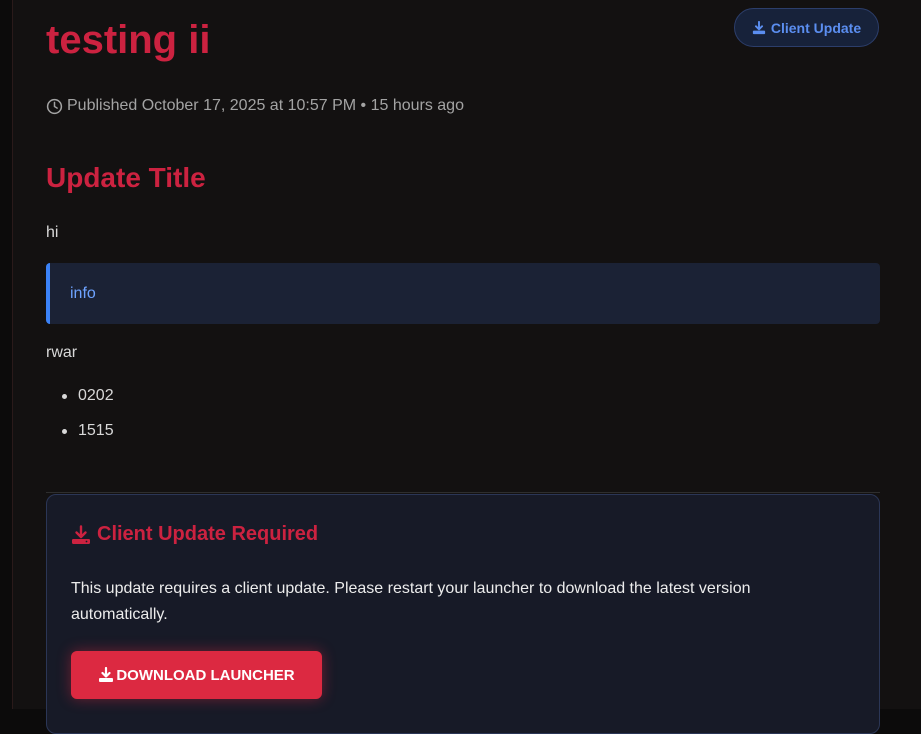 The width and height of the screenshot is (921, 734). I want to click on post-title: testing ii, so click(128, 40).